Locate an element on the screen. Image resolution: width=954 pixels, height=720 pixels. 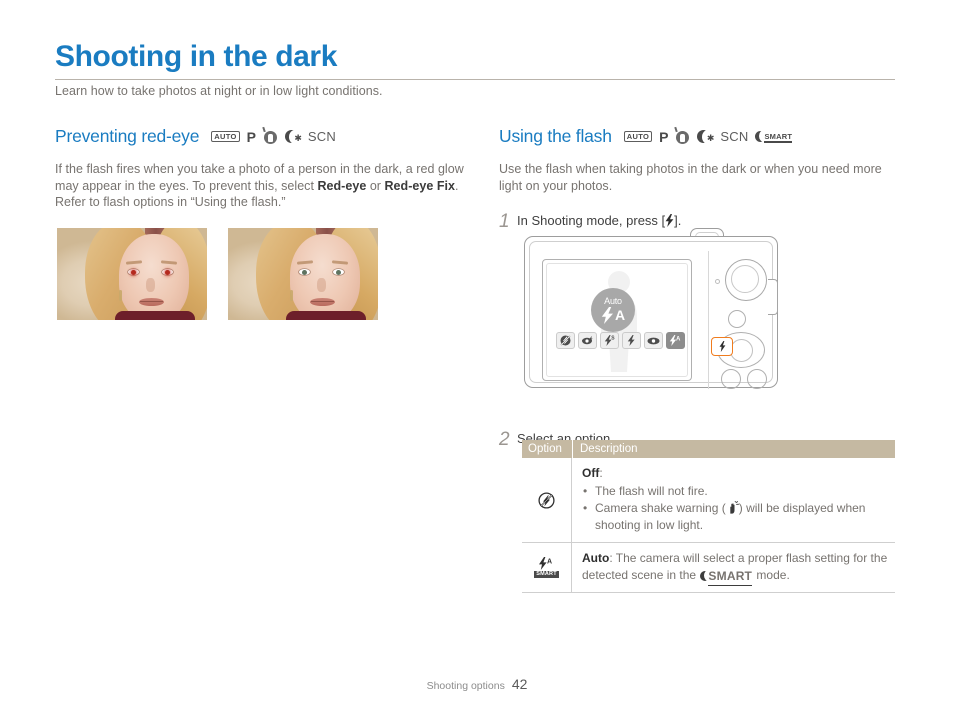
camera-flash-button is located at coordinates (722, 346).